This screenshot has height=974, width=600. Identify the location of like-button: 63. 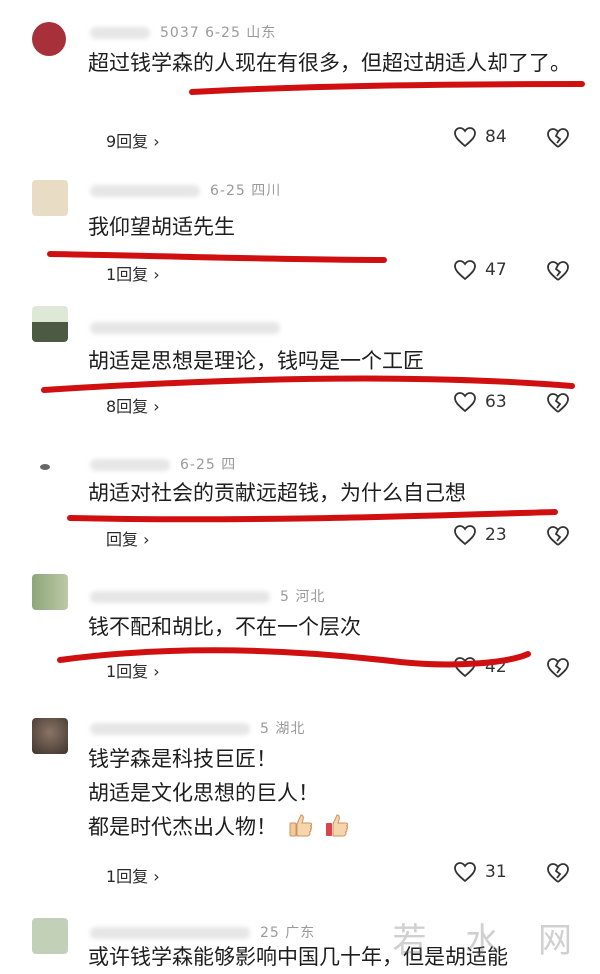
(480, 402).